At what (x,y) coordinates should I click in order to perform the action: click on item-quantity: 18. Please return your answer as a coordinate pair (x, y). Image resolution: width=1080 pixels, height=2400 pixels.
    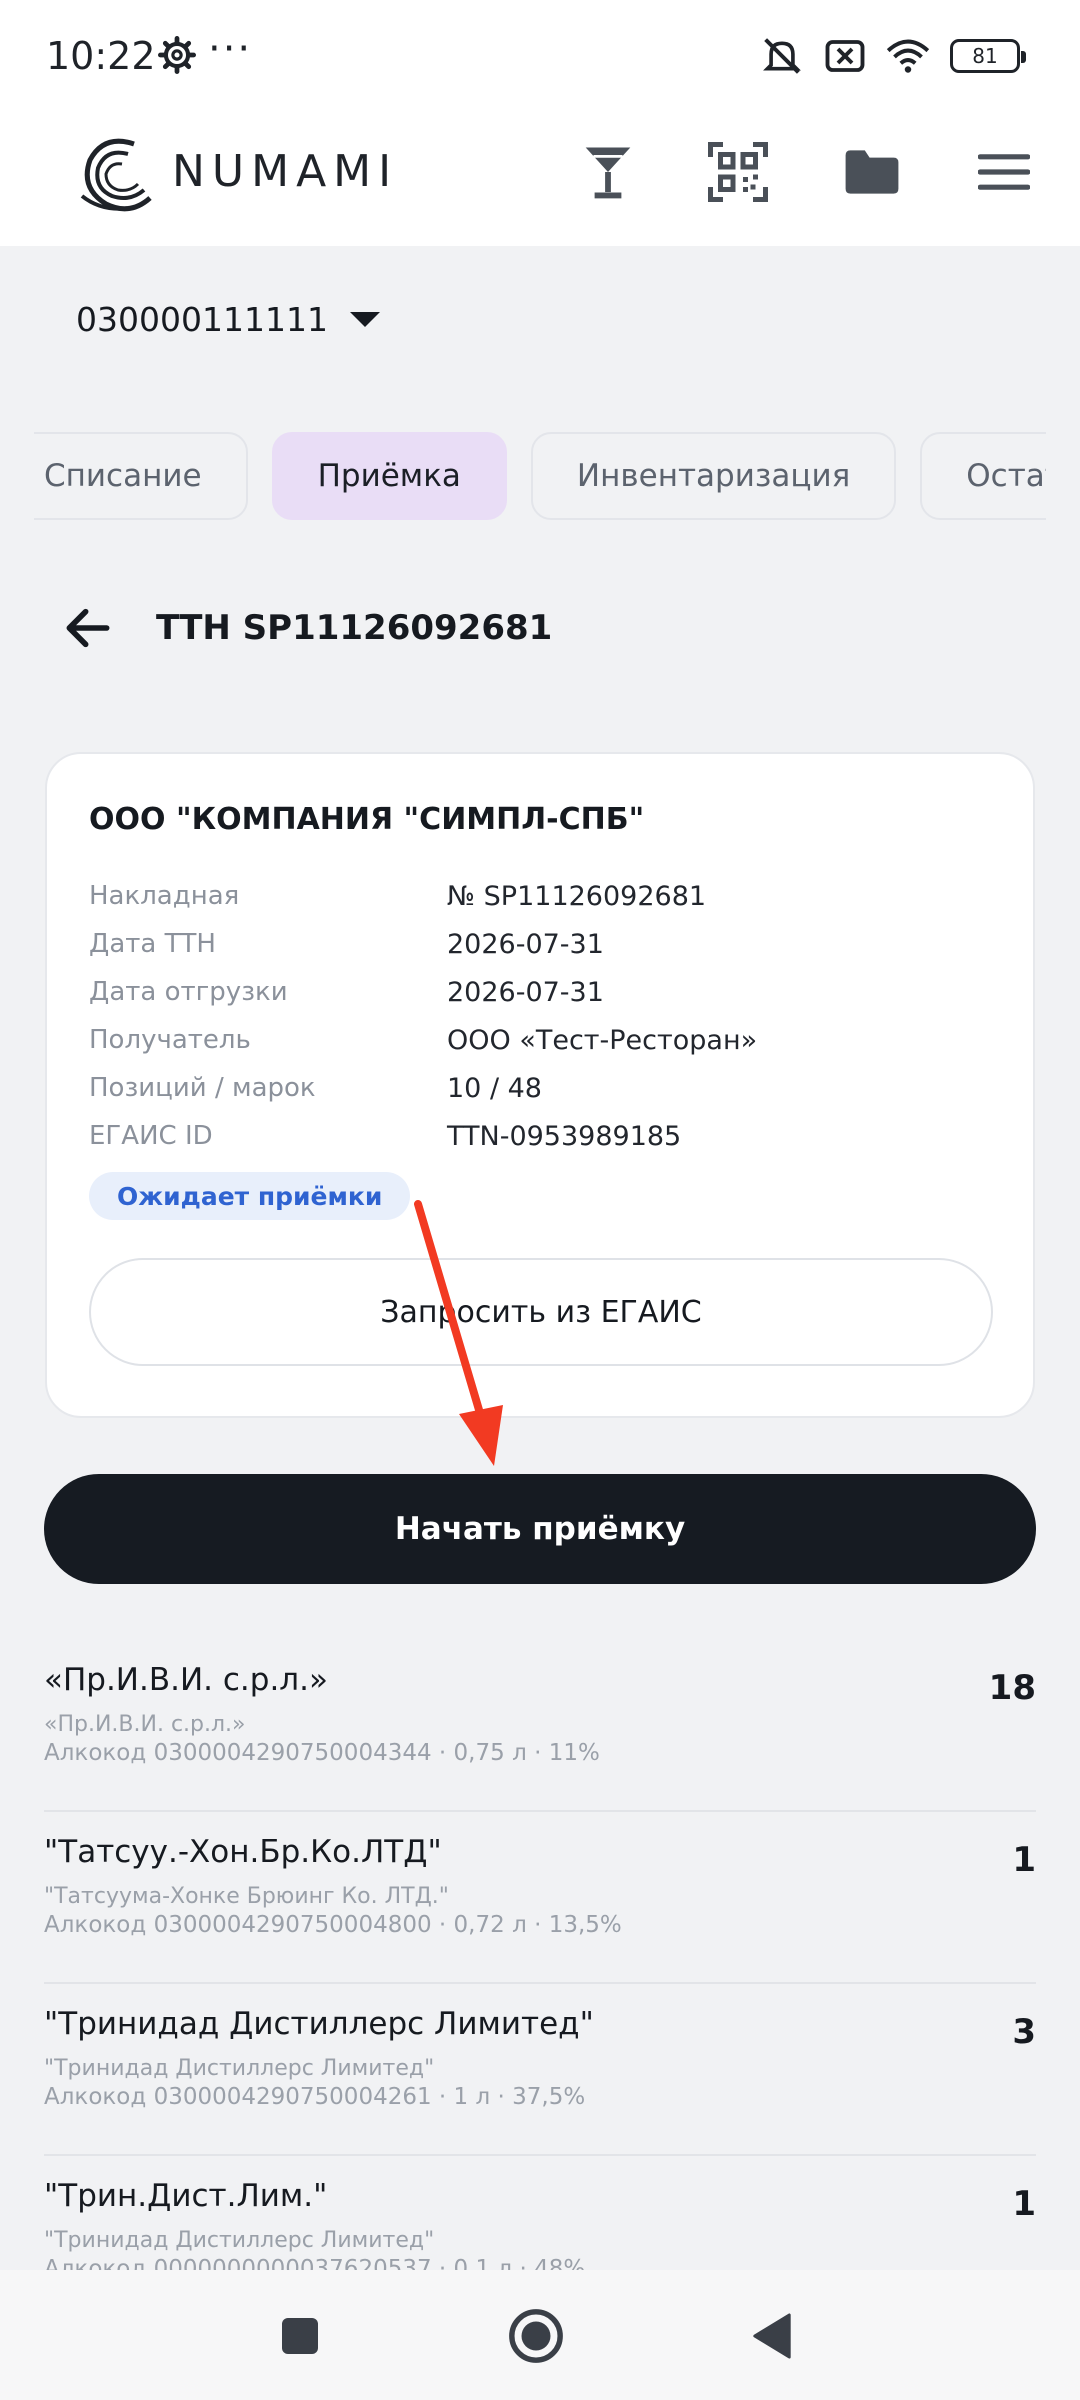
    Looking at the image, I should click on (1012, 1688).